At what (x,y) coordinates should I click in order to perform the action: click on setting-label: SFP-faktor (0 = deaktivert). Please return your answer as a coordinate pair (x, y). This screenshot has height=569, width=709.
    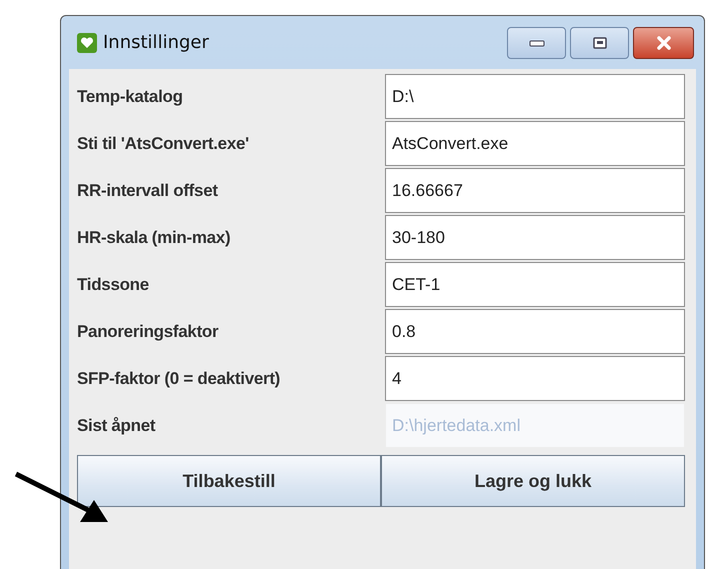
    Looking at the image, I should click on (179, 378).